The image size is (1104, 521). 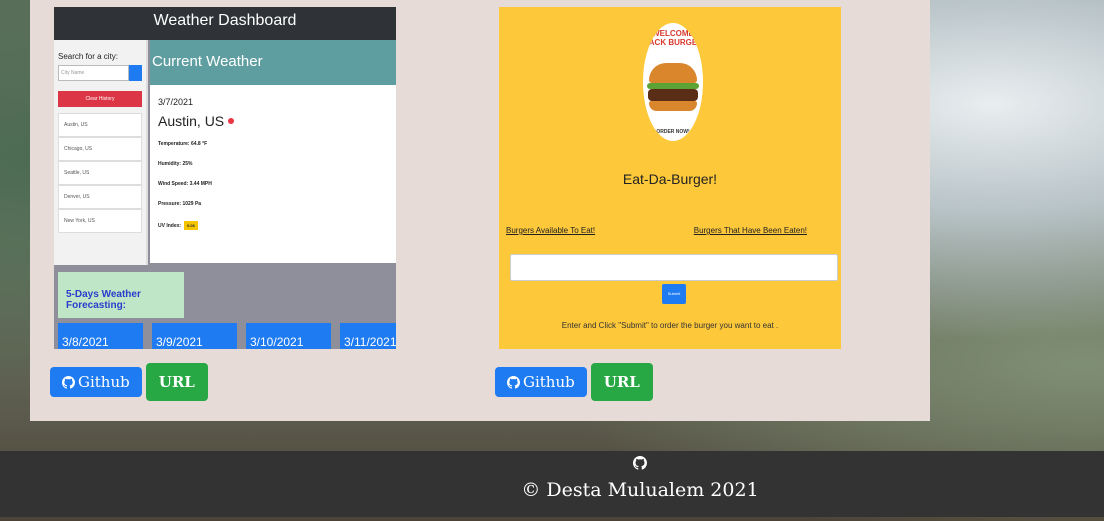 I want to click on weather-icon, so click(x=231, y=121).